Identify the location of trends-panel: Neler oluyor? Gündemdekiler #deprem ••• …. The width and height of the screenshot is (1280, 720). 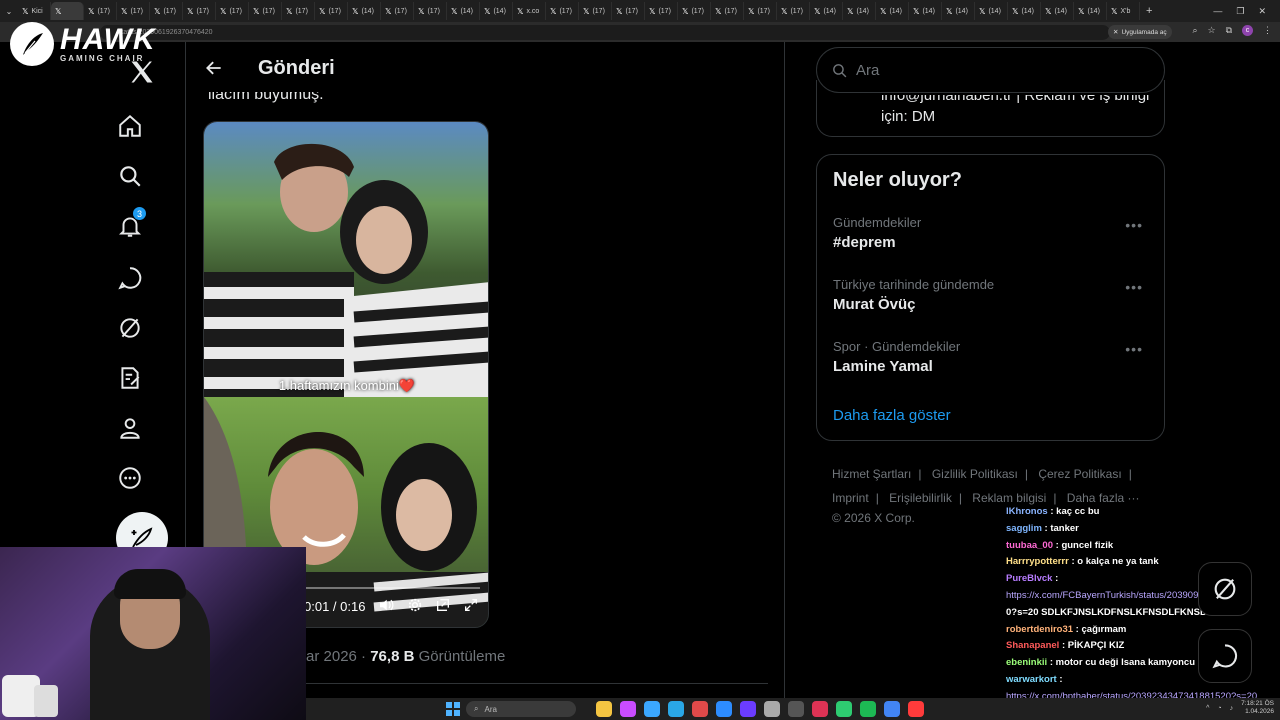
(990, 297).